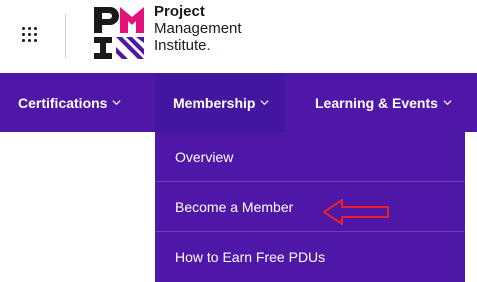 This screenshot has width=477, height=282. Describe the element at coordinates (250, 257) in the screenshot. I see `dropdown-item-label: How to Earn Free PDUs` at that location.